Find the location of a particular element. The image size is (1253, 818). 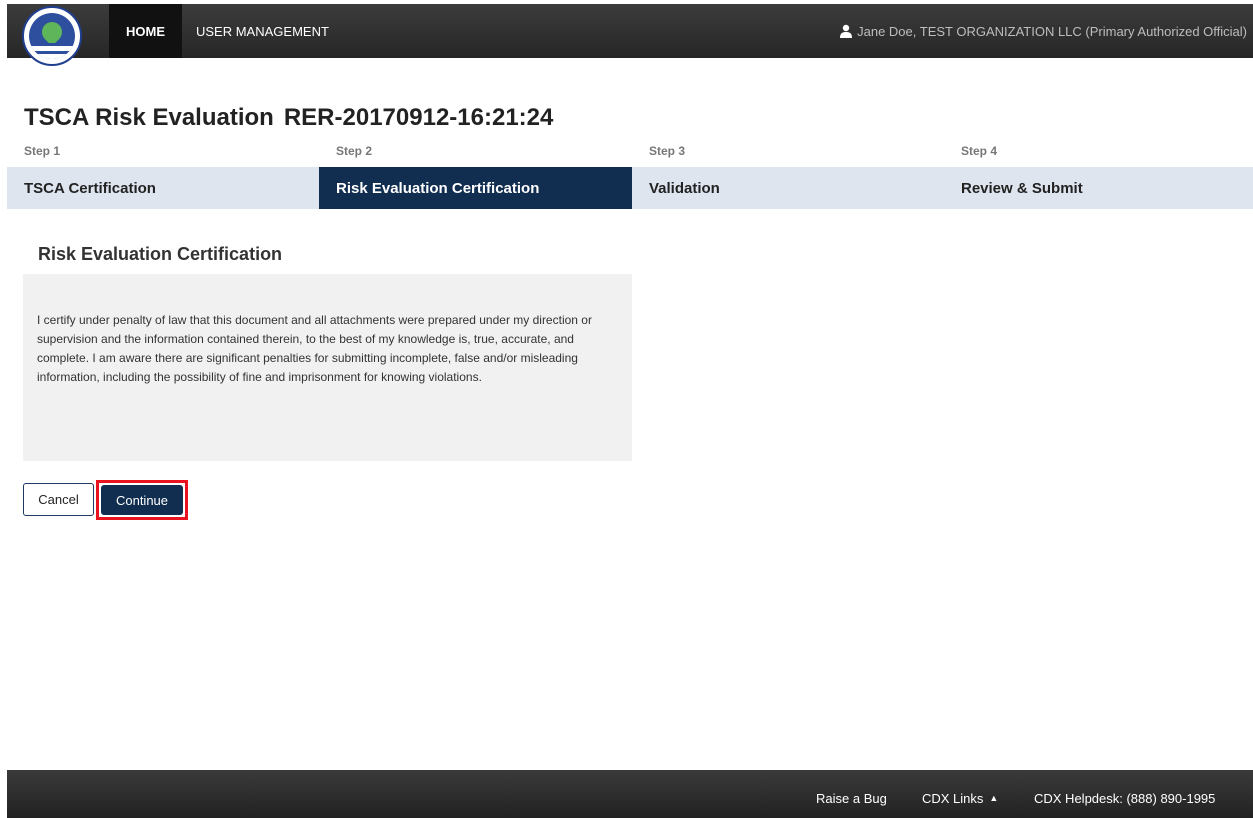

continue-button: Continue is located at coordinates (142, 500).